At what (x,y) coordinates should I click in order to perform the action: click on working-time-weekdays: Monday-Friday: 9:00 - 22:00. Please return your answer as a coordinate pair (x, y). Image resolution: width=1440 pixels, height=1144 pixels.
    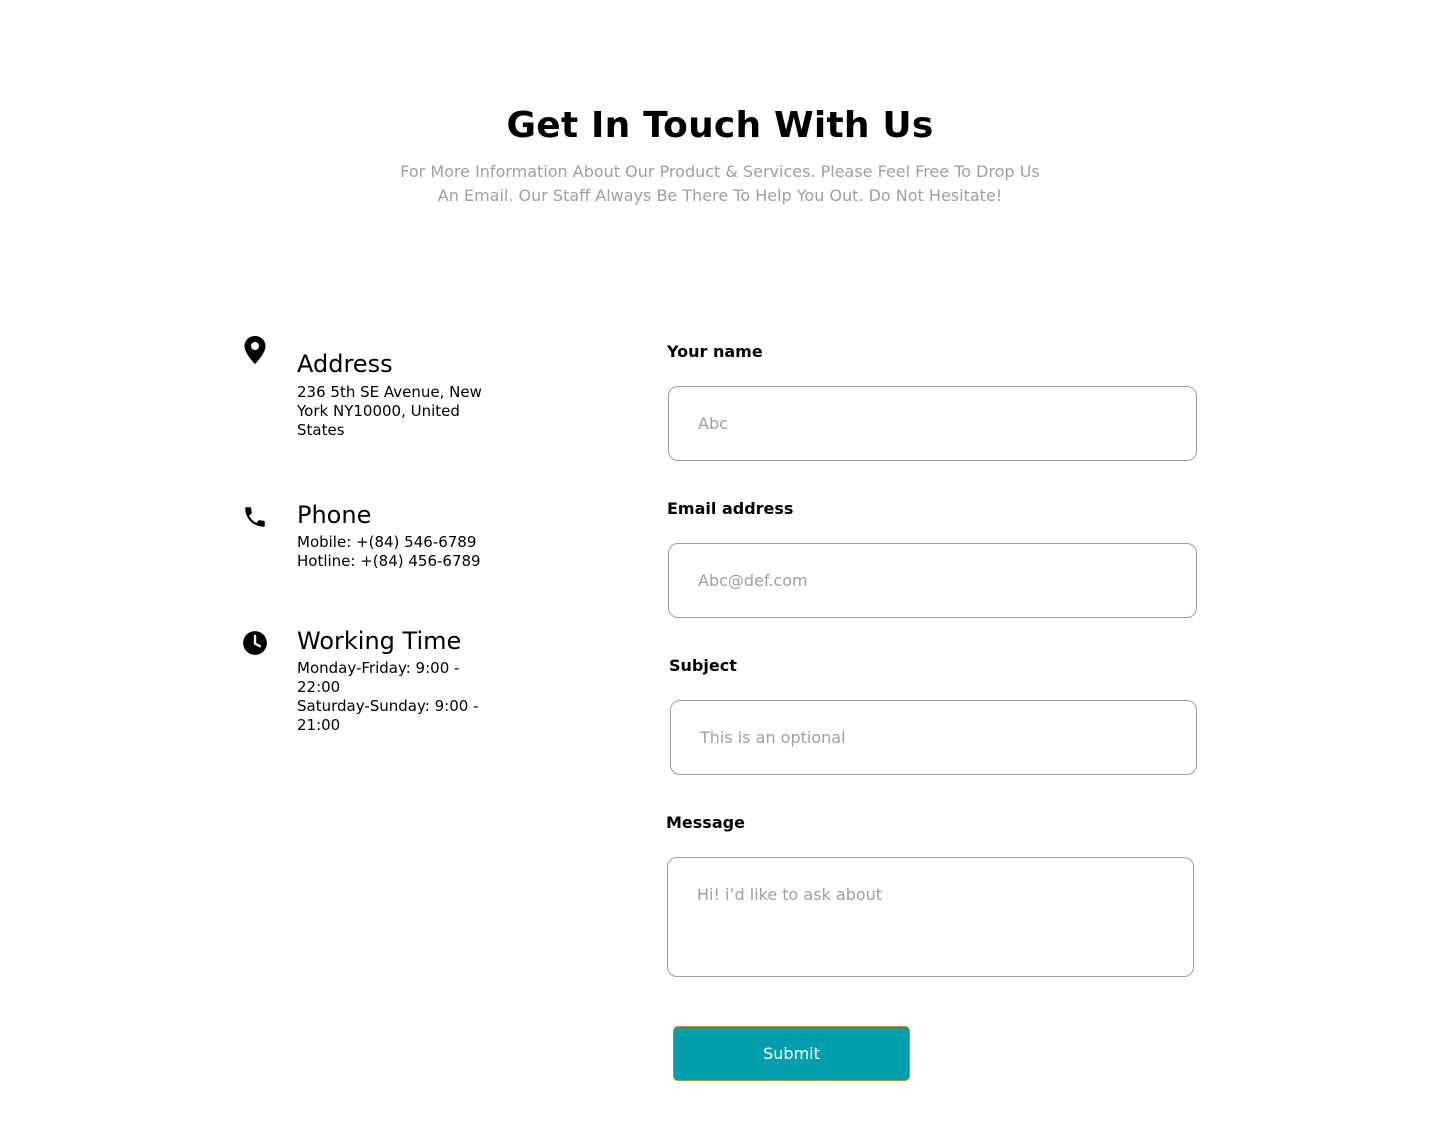
    Looking at the image, I should click on (378, 677).